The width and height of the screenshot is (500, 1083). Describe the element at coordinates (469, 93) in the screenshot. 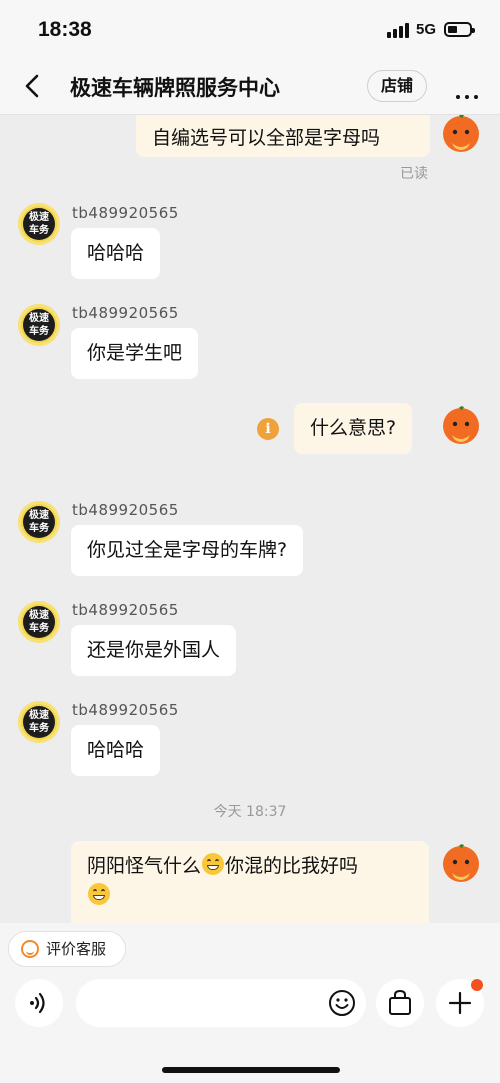

I see `more-dots-icon` at that location.